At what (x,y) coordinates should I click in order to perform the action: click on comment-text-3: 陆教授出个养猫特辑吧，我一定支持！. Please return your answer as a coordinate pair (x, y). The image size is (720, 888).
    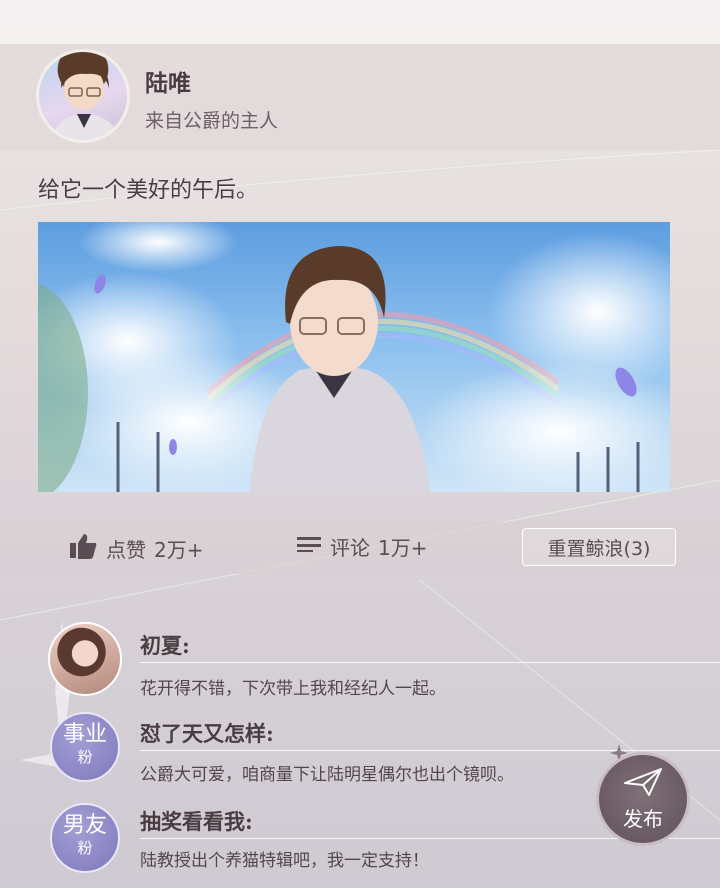
    Looking at the image, I should click on (284, 861).